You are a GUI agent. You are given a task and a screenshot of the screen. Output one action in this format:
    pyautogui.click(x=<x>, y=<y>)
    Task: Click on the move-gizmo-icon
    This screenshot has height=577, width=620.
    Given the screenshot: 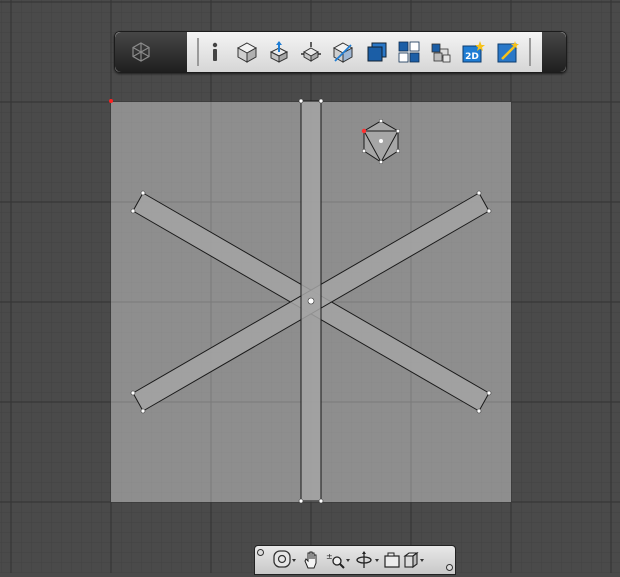 What is the action you would take?
    pyautogui.click(x=279, y=52)
    